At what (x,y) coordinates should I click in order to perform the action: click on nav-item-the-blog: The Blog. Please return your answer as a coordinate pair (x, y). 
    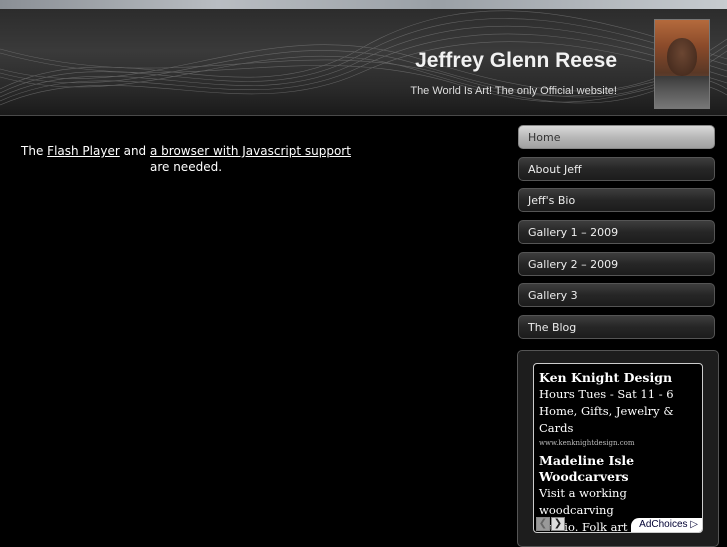
    Looking at the image, I should click on (616, 327).